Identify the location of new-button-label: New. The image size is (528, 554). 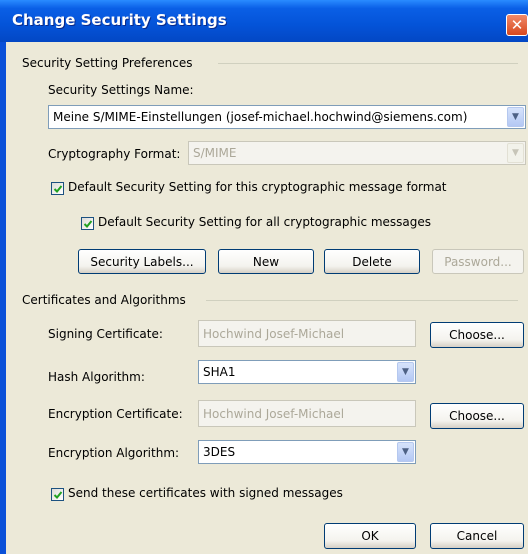
(266, 261).